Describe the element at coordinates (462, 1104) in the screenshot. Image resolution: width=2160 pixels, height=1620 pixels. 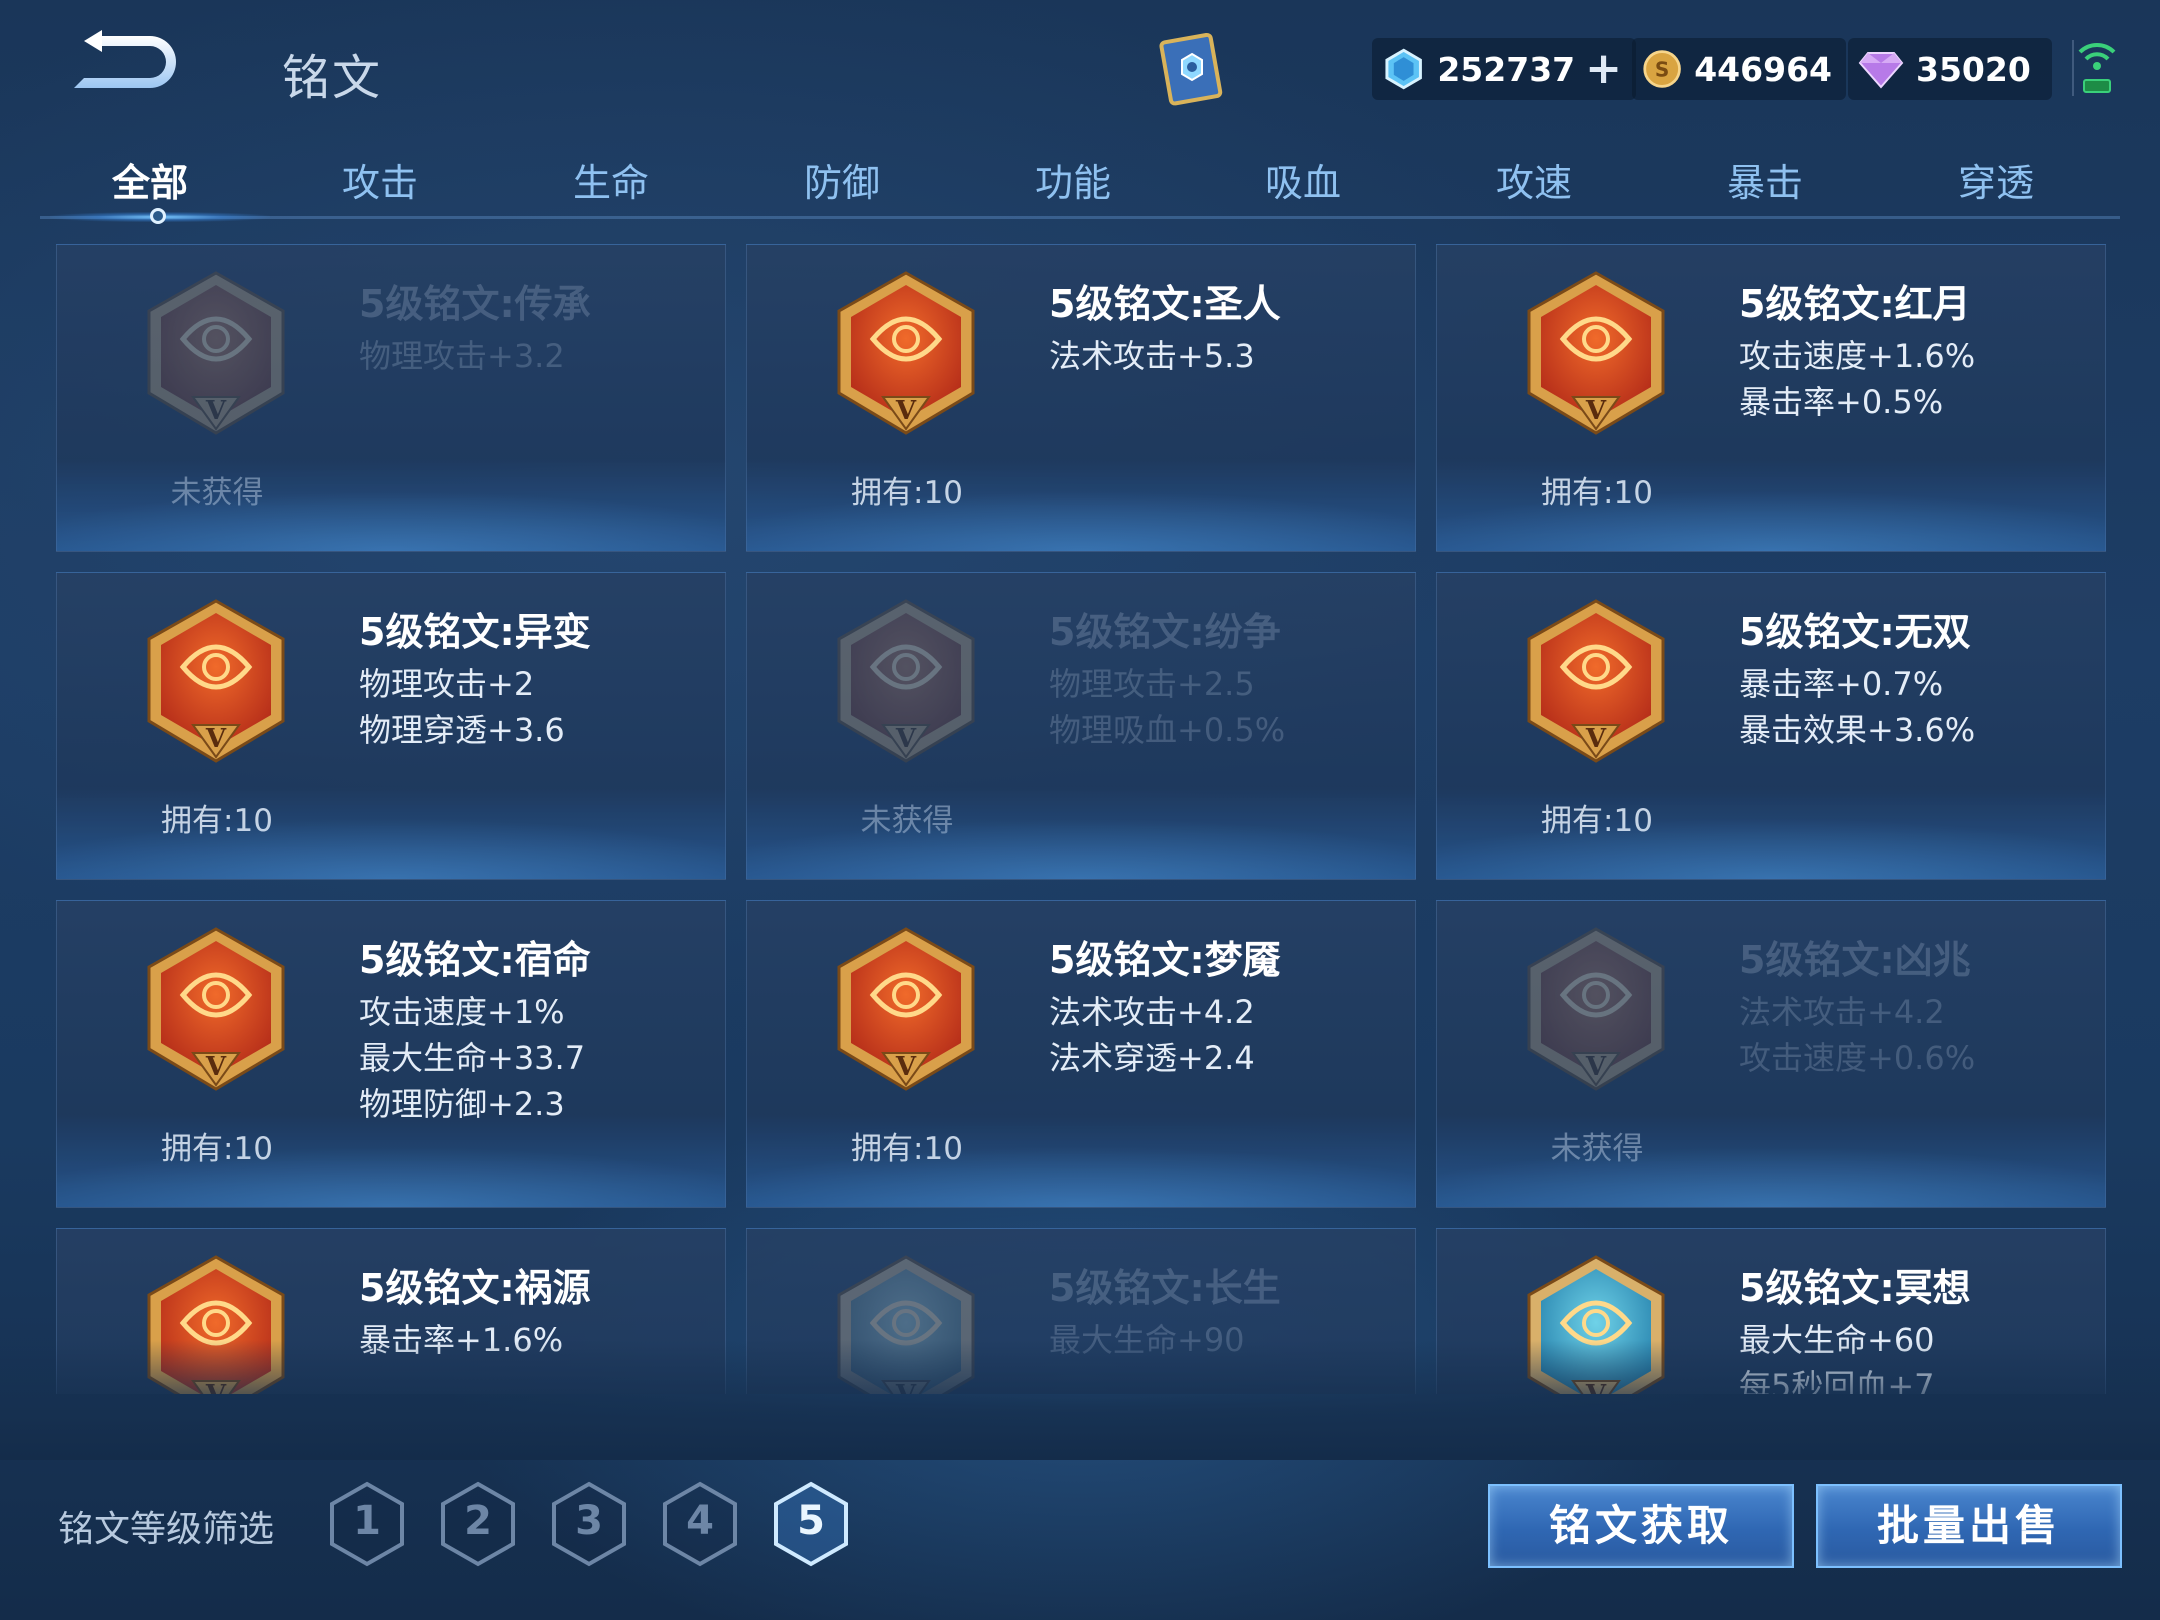
I see `rune-stat: 物理防御+2.3` at that location.